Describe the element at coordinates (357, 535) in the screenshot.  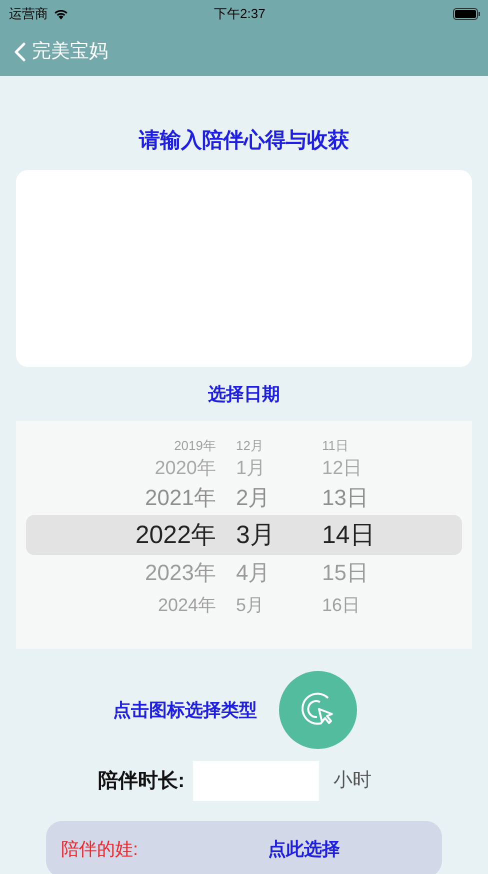
I see `day-option: 14日` at that location.